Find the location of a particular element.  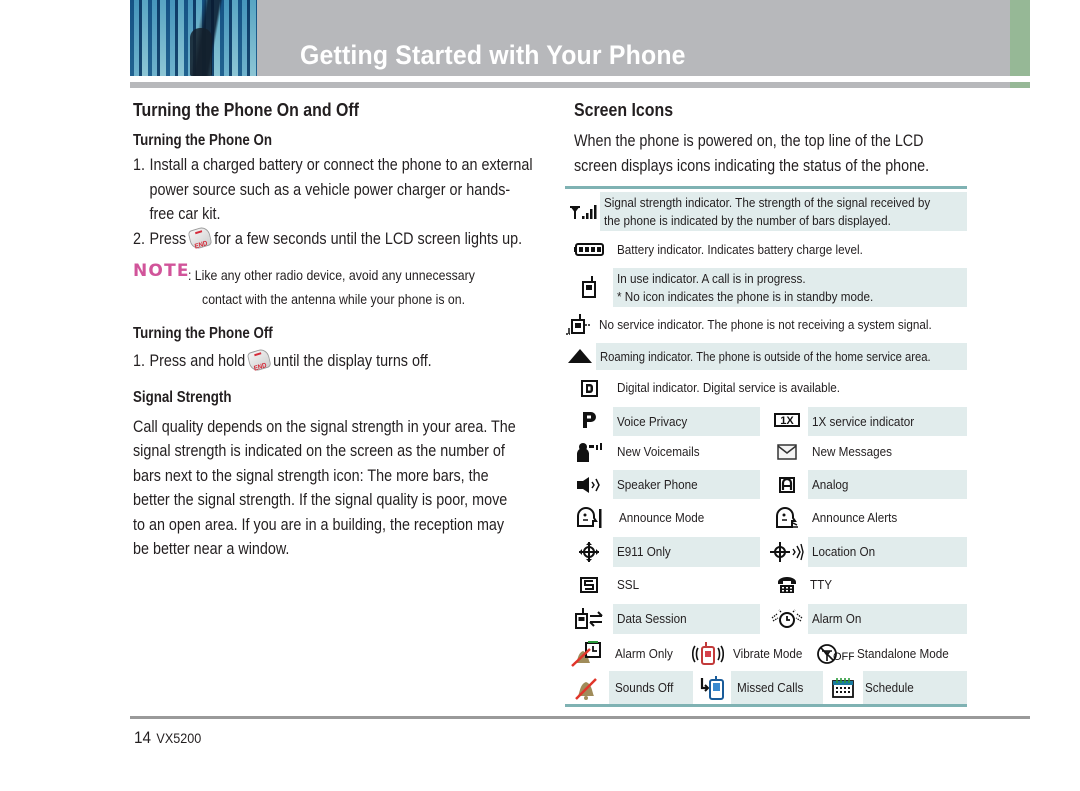

icon-row-pair: E911 Only Location On is located at coordinates (766, 551).